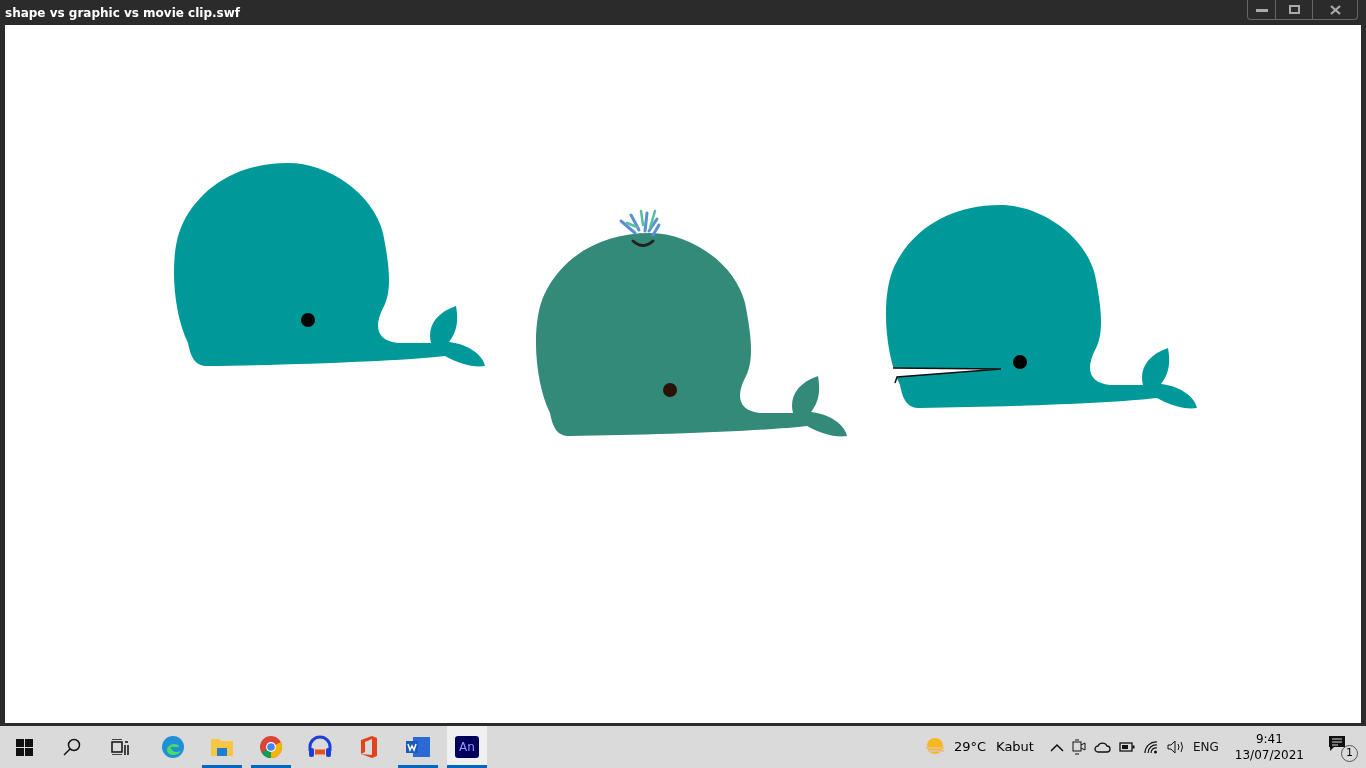 Image resolution: width=1366 pixels, height=768 pixels. What do you see at coordinates (122, 13) in the screenshot?
I see `window-title: shape vs graphic vs movie clip.swf` at bounding box center [122, 13].